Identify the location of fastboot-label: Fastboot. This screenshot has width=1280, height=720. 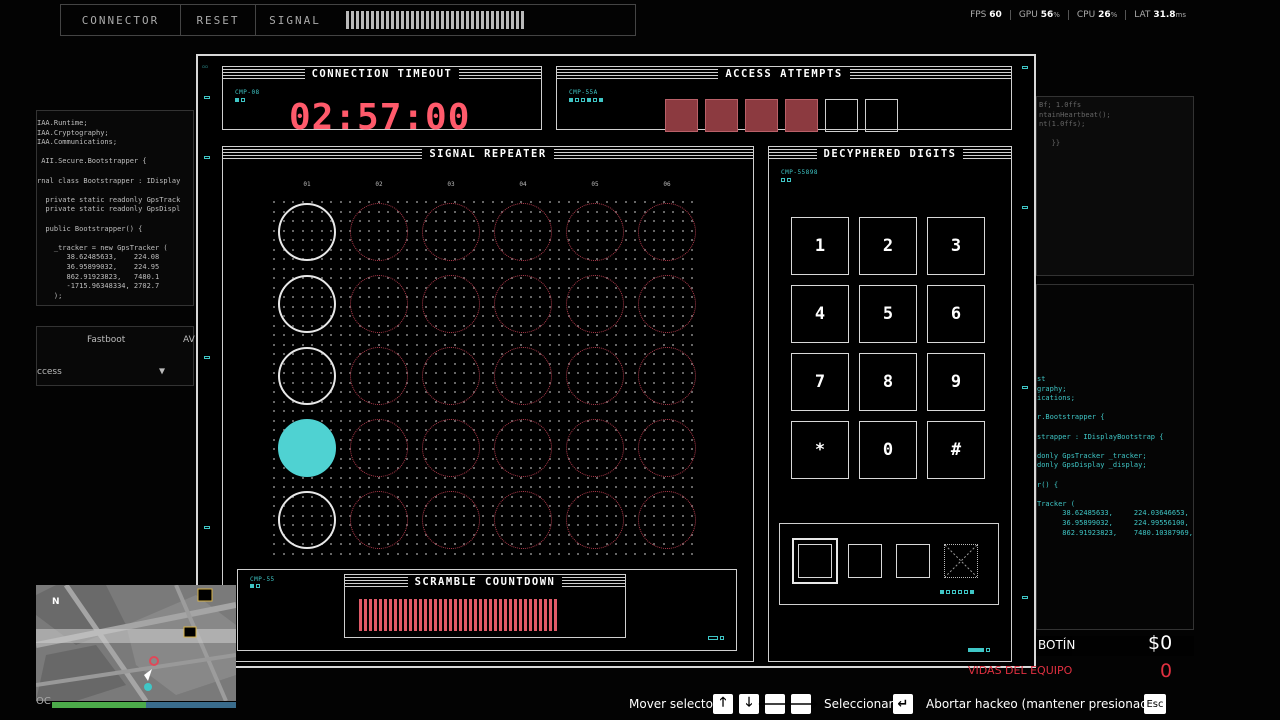
(106, 340).